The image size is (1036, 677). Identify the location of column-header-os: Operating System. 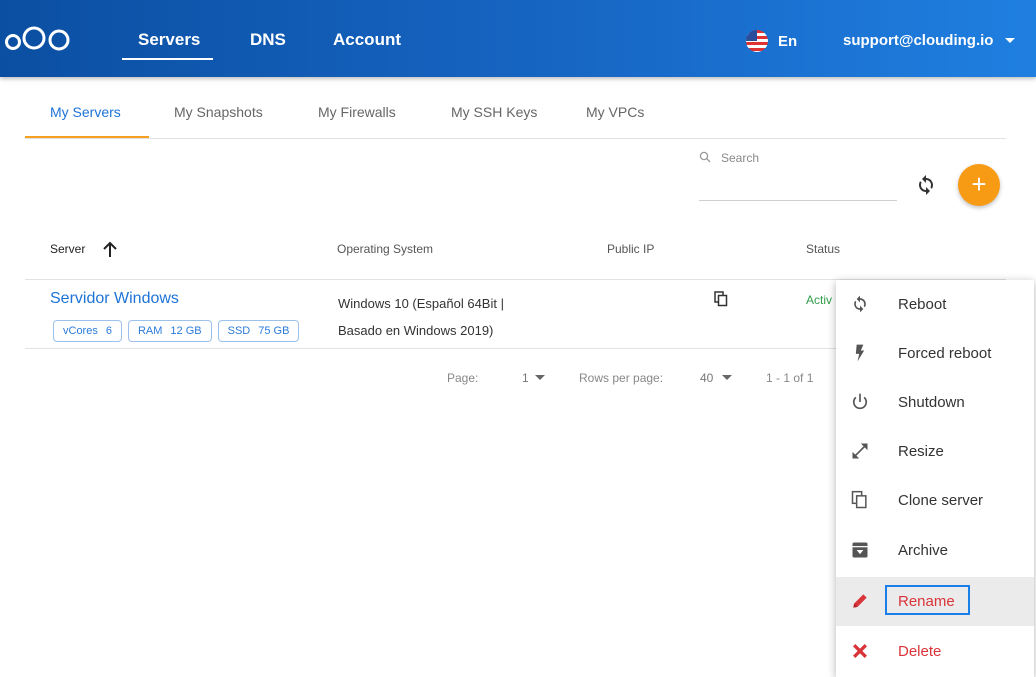
(385, 249).